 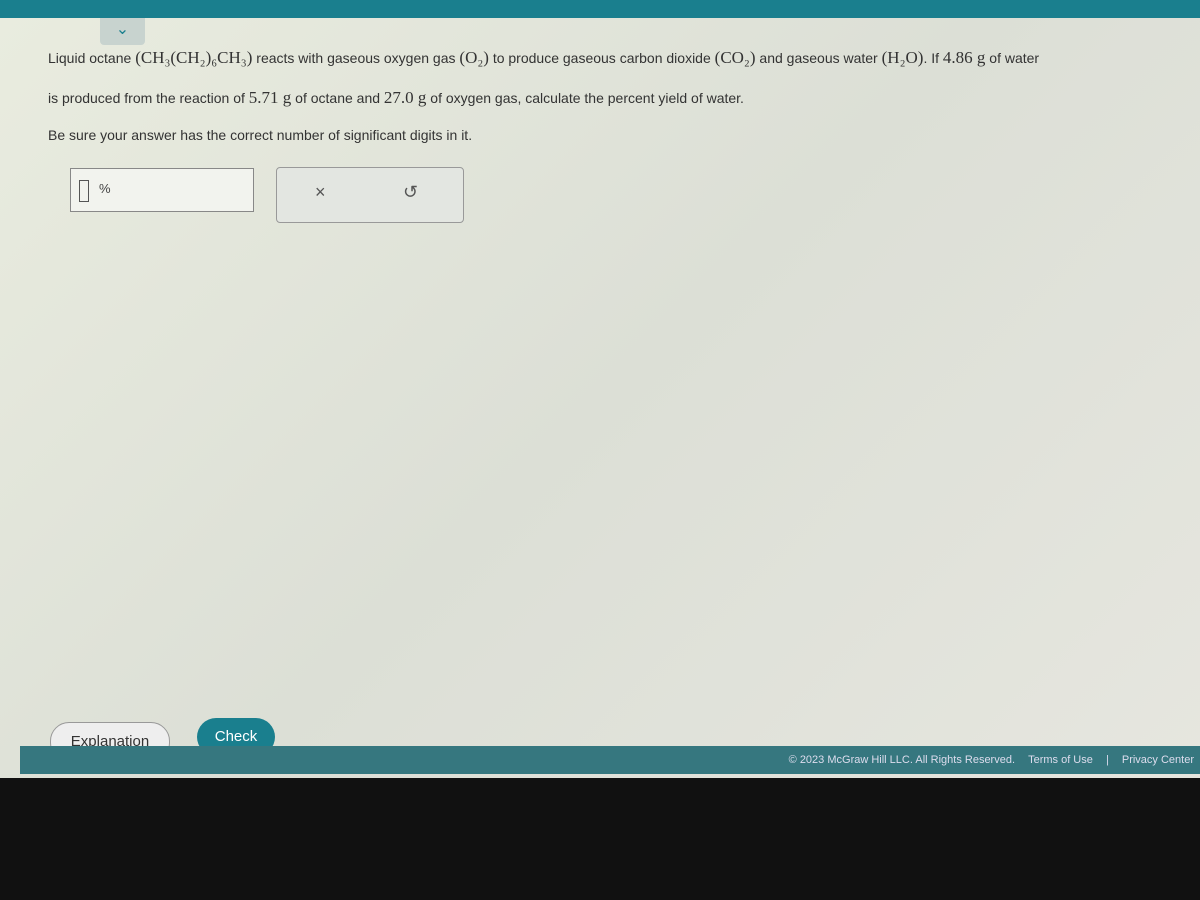 What do you see at coordinates (600, 9) in the screenshot?
I see `header-bar` at bounding box center [600, 9].